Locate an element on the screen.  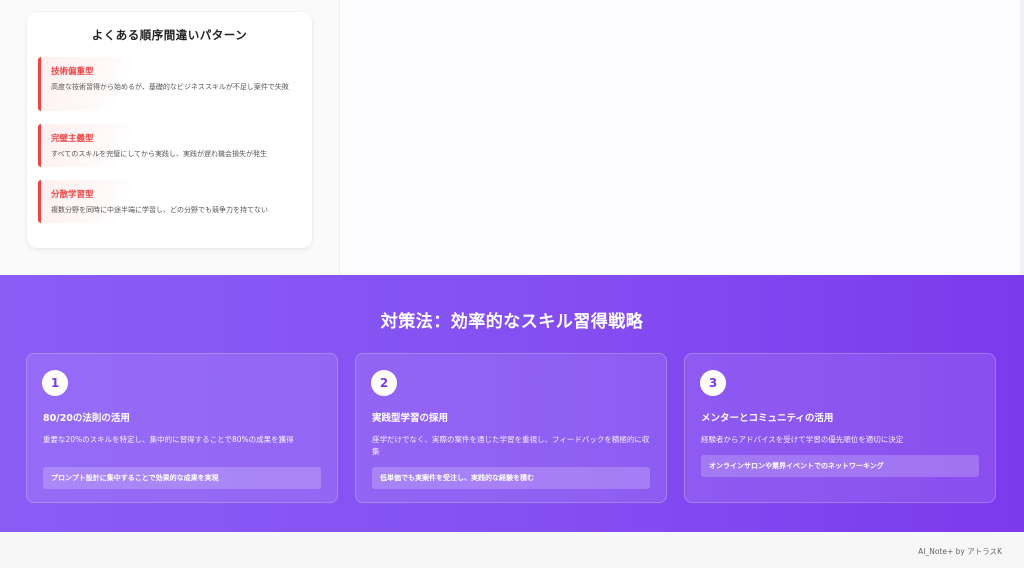
strategy-title: 対策法：効率的なスキル習得戦略 is located at coordinates (512, 322).